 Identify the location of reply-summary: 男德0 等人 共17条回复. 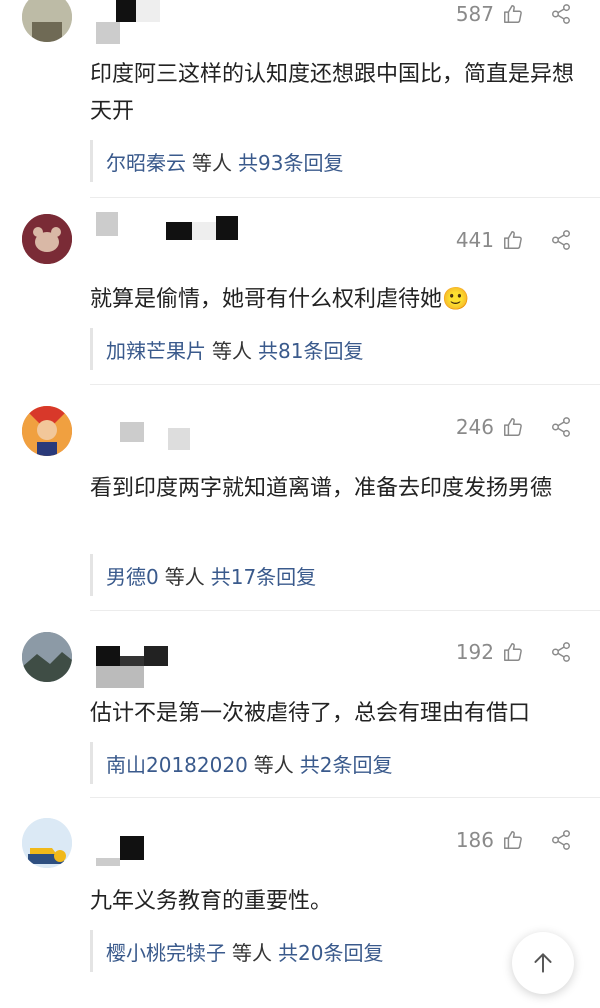
(345, 575).